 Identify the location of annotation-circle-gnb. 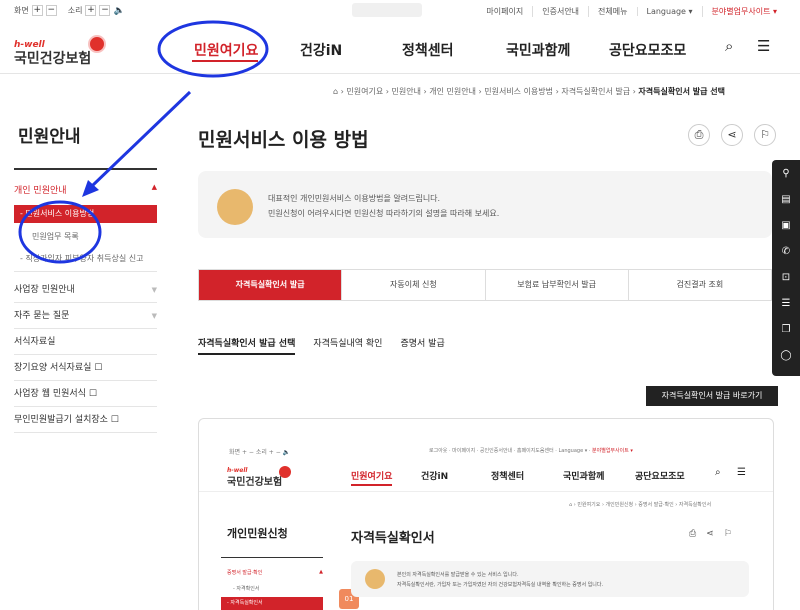
(213, 49).